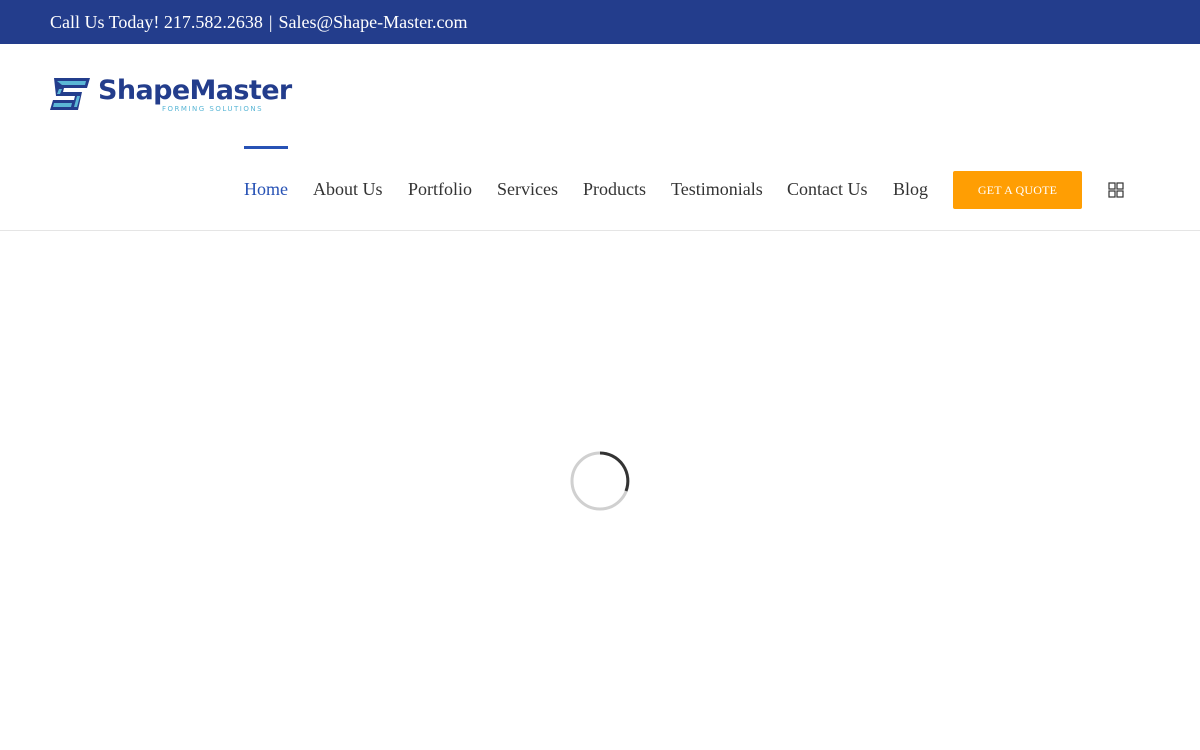 The image size is (1200, 750). What do you see at coordinates (440, 189) in the screenshot?
I see `nav-portfolio: Portfolio` at bounding box center [440, 189].